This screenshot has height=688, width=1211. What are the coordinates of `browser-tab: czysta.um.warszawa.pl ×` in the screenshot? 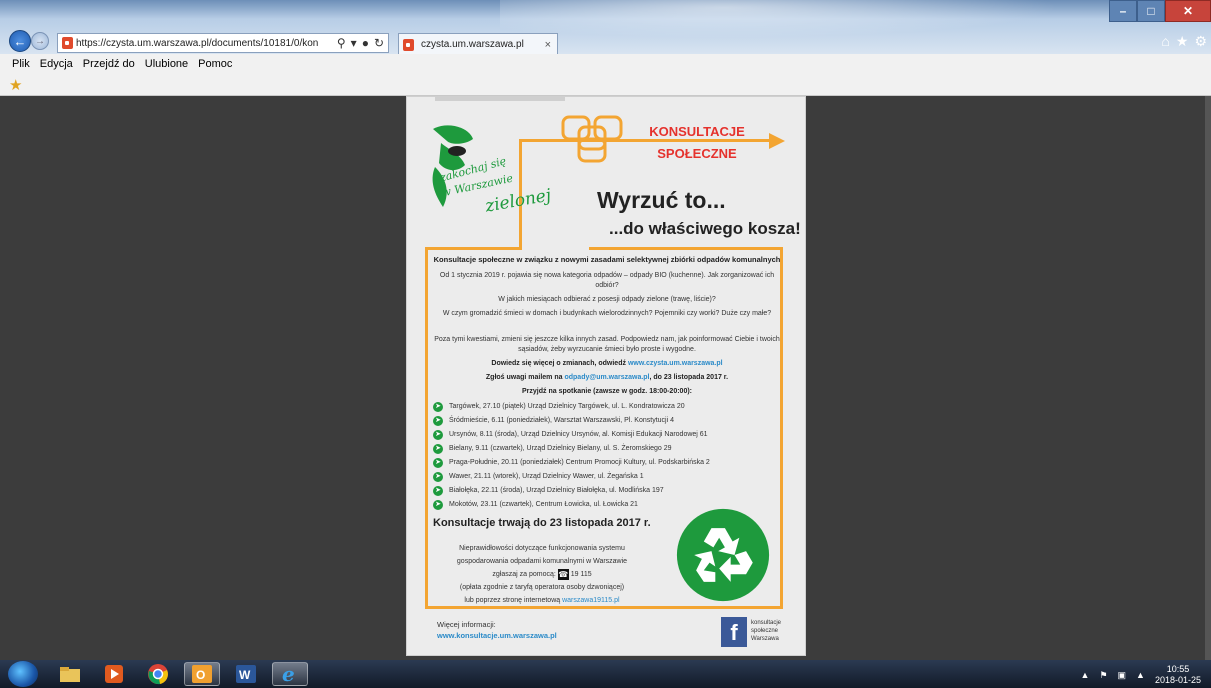 It's located at (478, 44).